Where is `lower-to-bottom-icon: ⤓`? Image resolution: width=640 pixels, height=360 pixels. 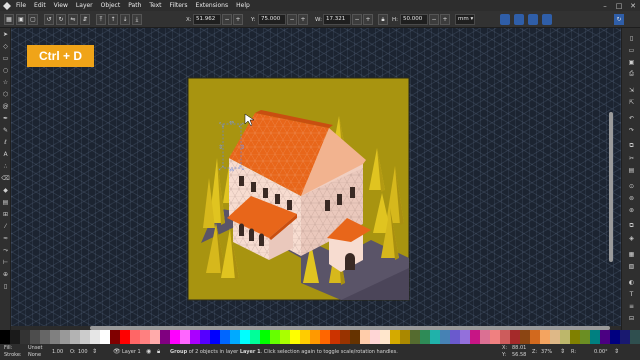
lower-to-bottom-icon: ⤓ is located at coordinates (137, 19).